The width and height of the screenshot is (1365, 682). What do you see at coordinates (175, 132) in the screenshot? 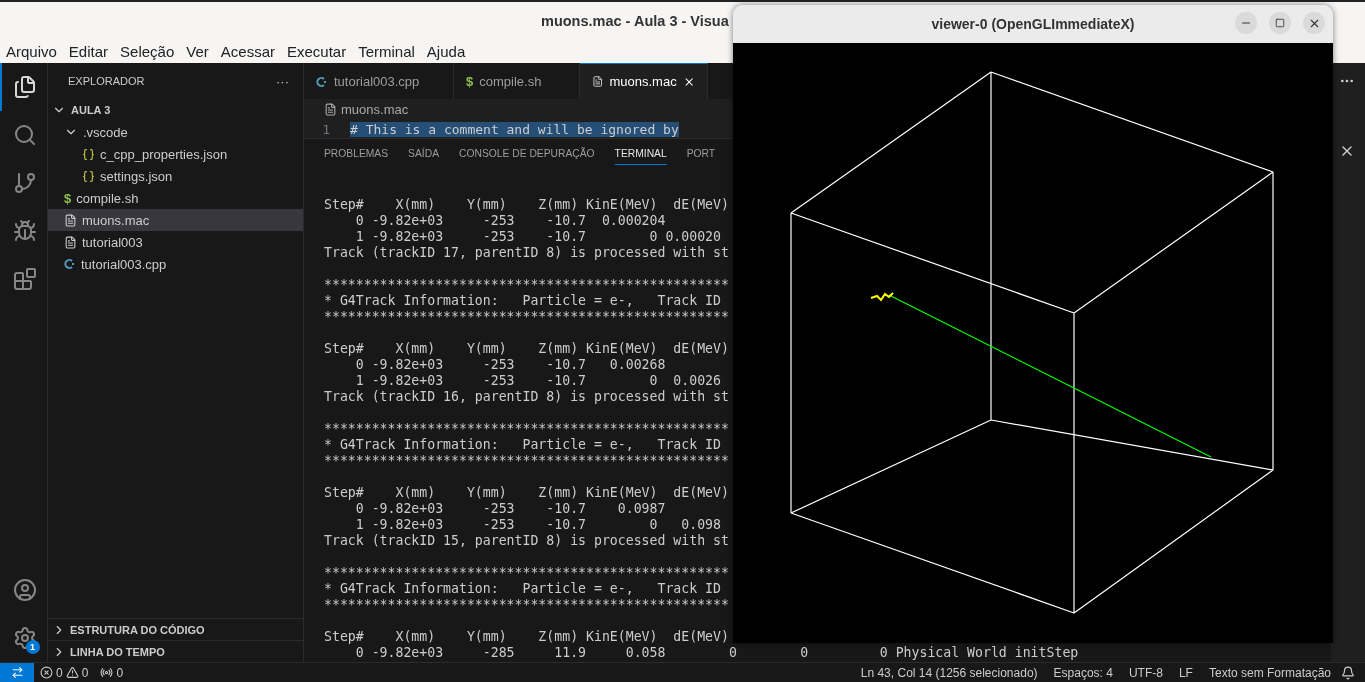
I see `folder-item: .vscode` at bounding box center [175, 132].